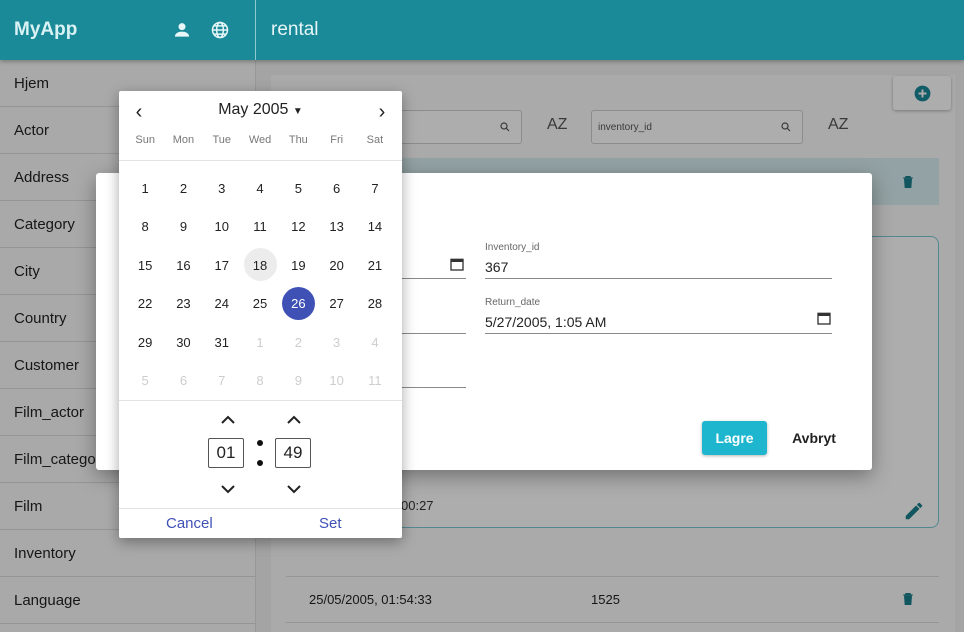 The height and width of the screenshot is (632, 964). Describe the element at coordinates (375, 304) in the screenshot. I see `calendar-day: 28` at that location.